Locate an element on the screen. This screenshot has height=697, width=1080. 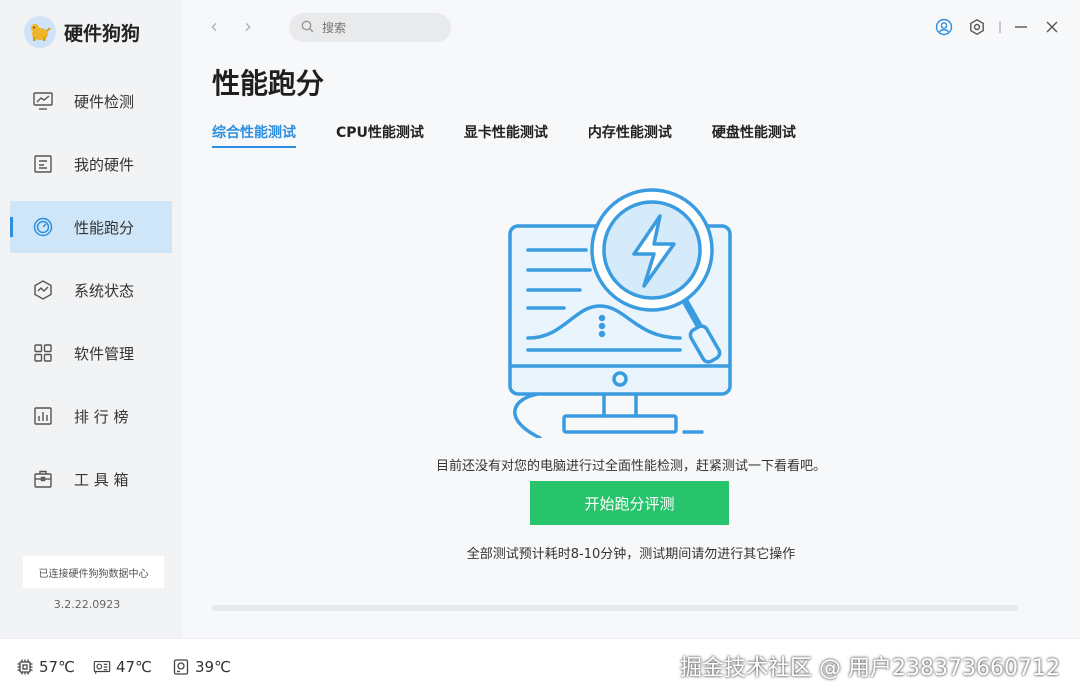
forward-arrow-icon: › is located at coordinates (248, 26).